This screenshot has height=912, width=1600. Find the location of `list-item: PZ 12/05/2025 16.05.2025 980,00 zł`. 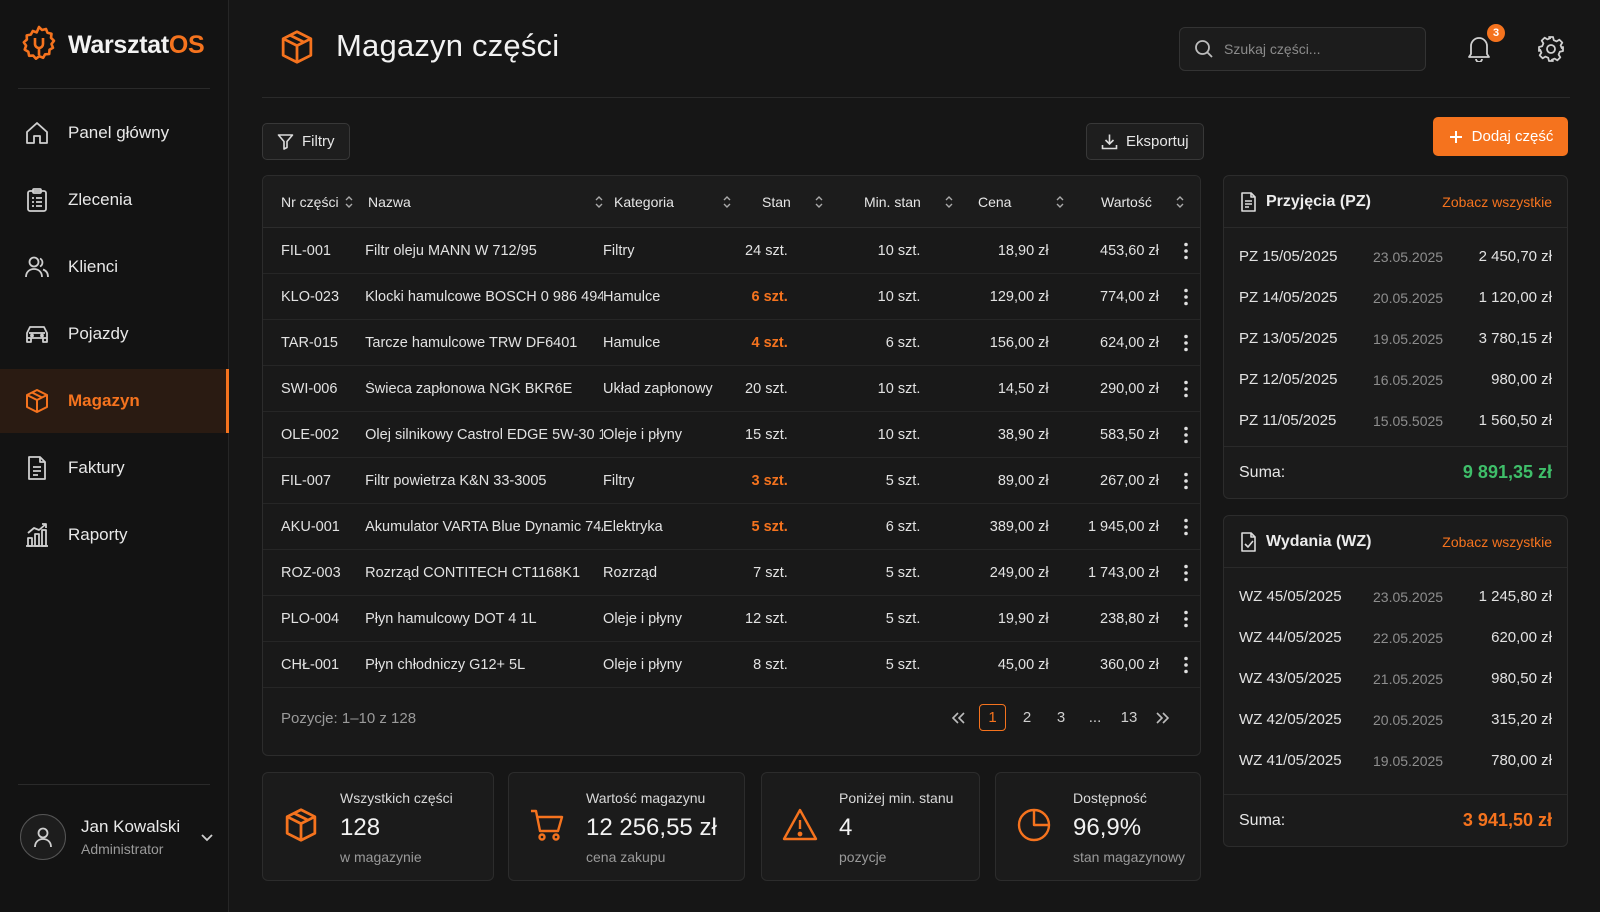

list-item: PZ 12/05/2025 16.05.2025 980,00 zł is located at coordinates (1395, 379).